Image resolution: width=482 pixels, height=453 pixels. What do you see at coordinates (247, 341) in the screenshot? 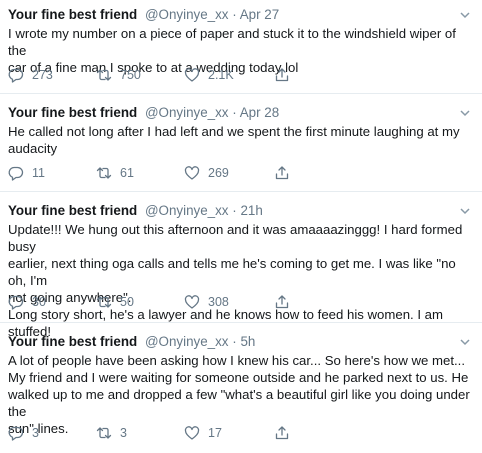
I see `timestamp: 5h` at bounding box center [247, 341].